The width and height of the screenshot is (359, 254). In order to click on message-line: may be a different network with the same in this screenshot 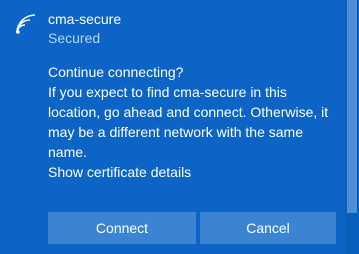, I will do `click(175, 132)`.